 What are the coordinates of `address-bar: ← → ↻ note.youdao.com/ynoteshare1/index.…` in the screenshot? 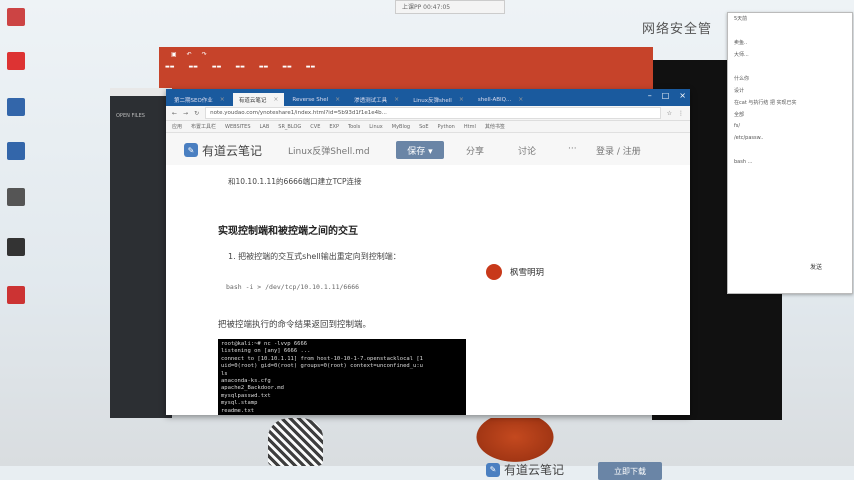 It's located at (428, 113).